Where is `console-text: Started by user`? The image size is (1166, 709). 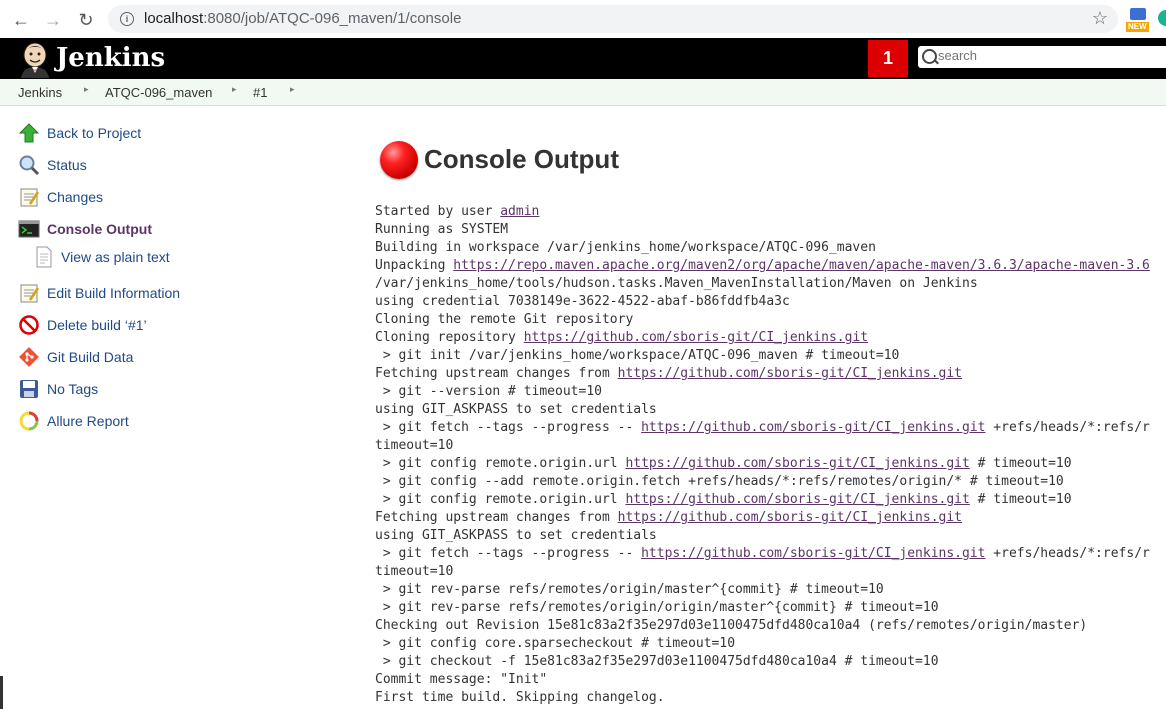
console-text: Started by user is located at coordinates (438, 211).